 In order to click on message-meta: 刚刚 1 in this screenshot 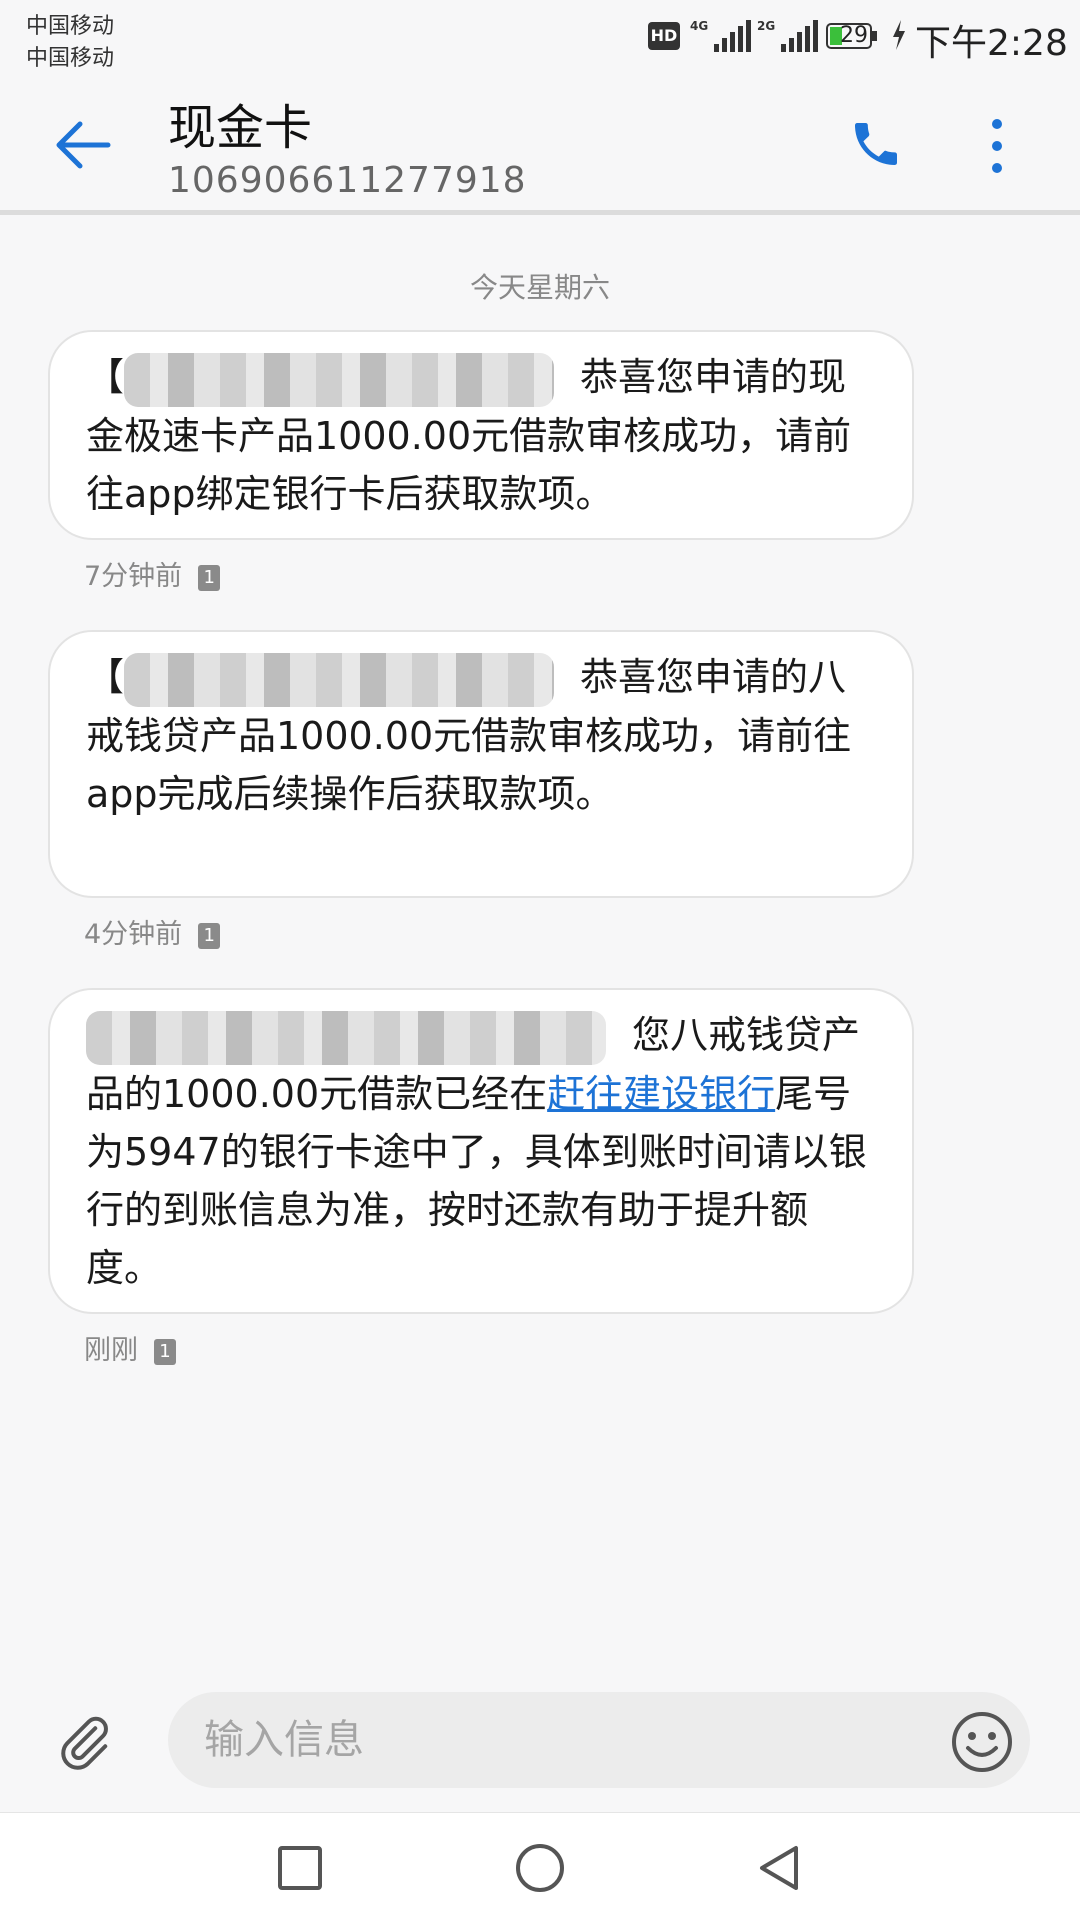, I will do `click(130, 1347)`.